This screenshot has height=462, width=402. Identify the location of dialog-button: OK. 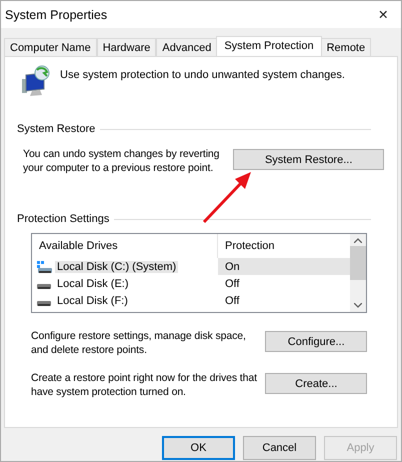
(198, 448).